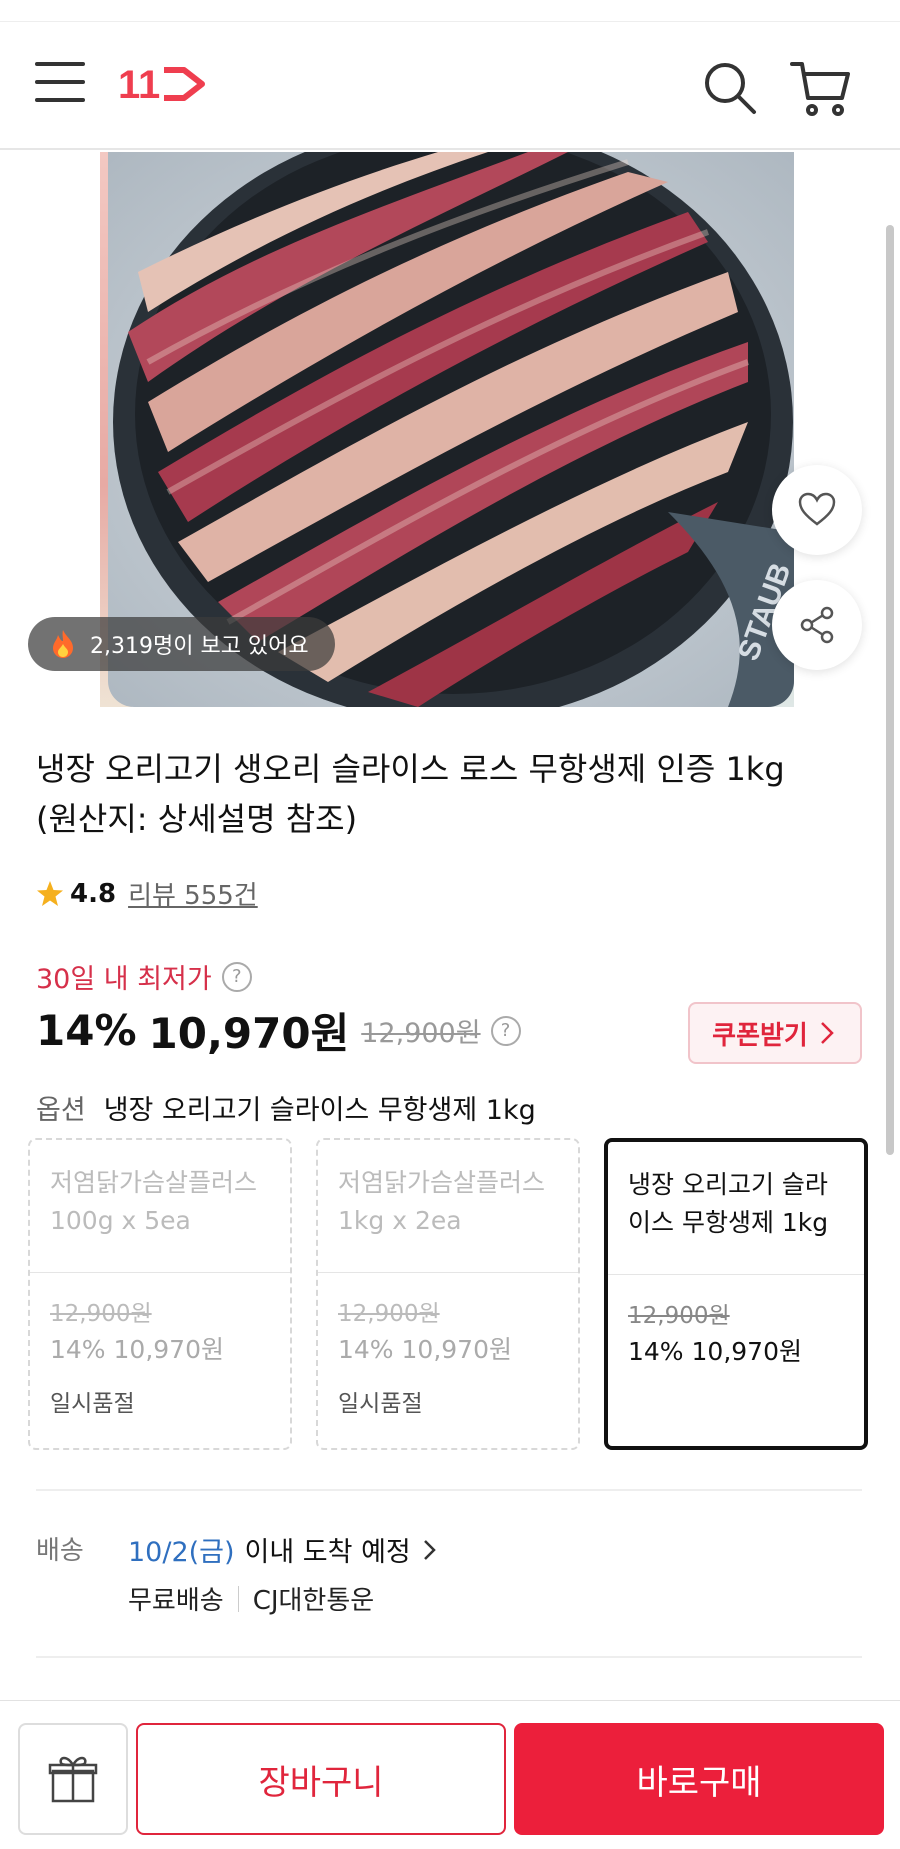  I want to click on search-icon, so click(730, 88).